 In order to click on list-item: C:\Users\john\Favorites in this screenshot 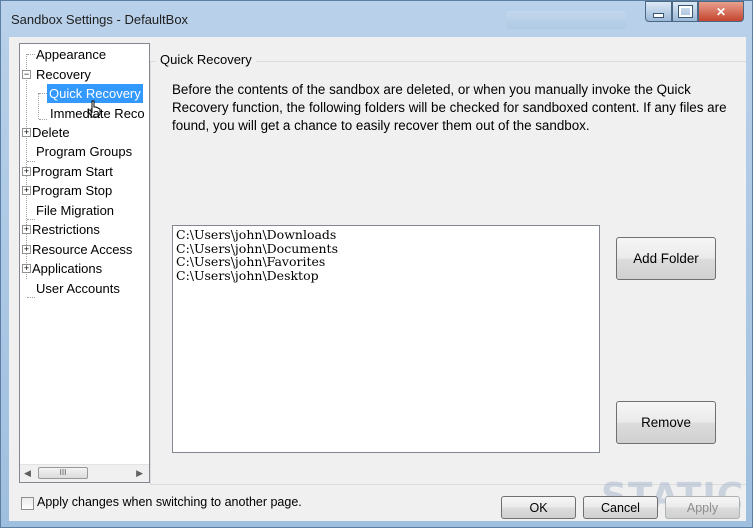, I will do `click(387, 262)`.